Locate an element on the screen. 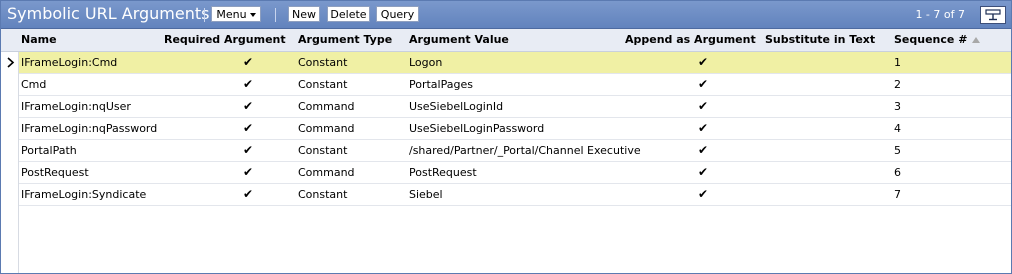  cell-name: PostRequest is located at coordinates (55, 172).